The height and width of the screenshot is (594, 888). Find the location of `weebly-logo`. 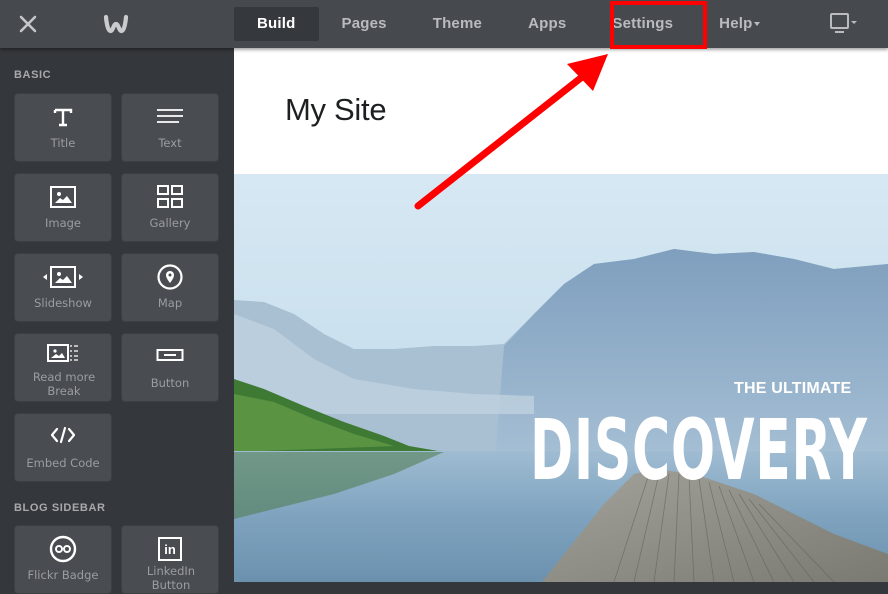

weebly-logo is located at coordinates (116, 24).